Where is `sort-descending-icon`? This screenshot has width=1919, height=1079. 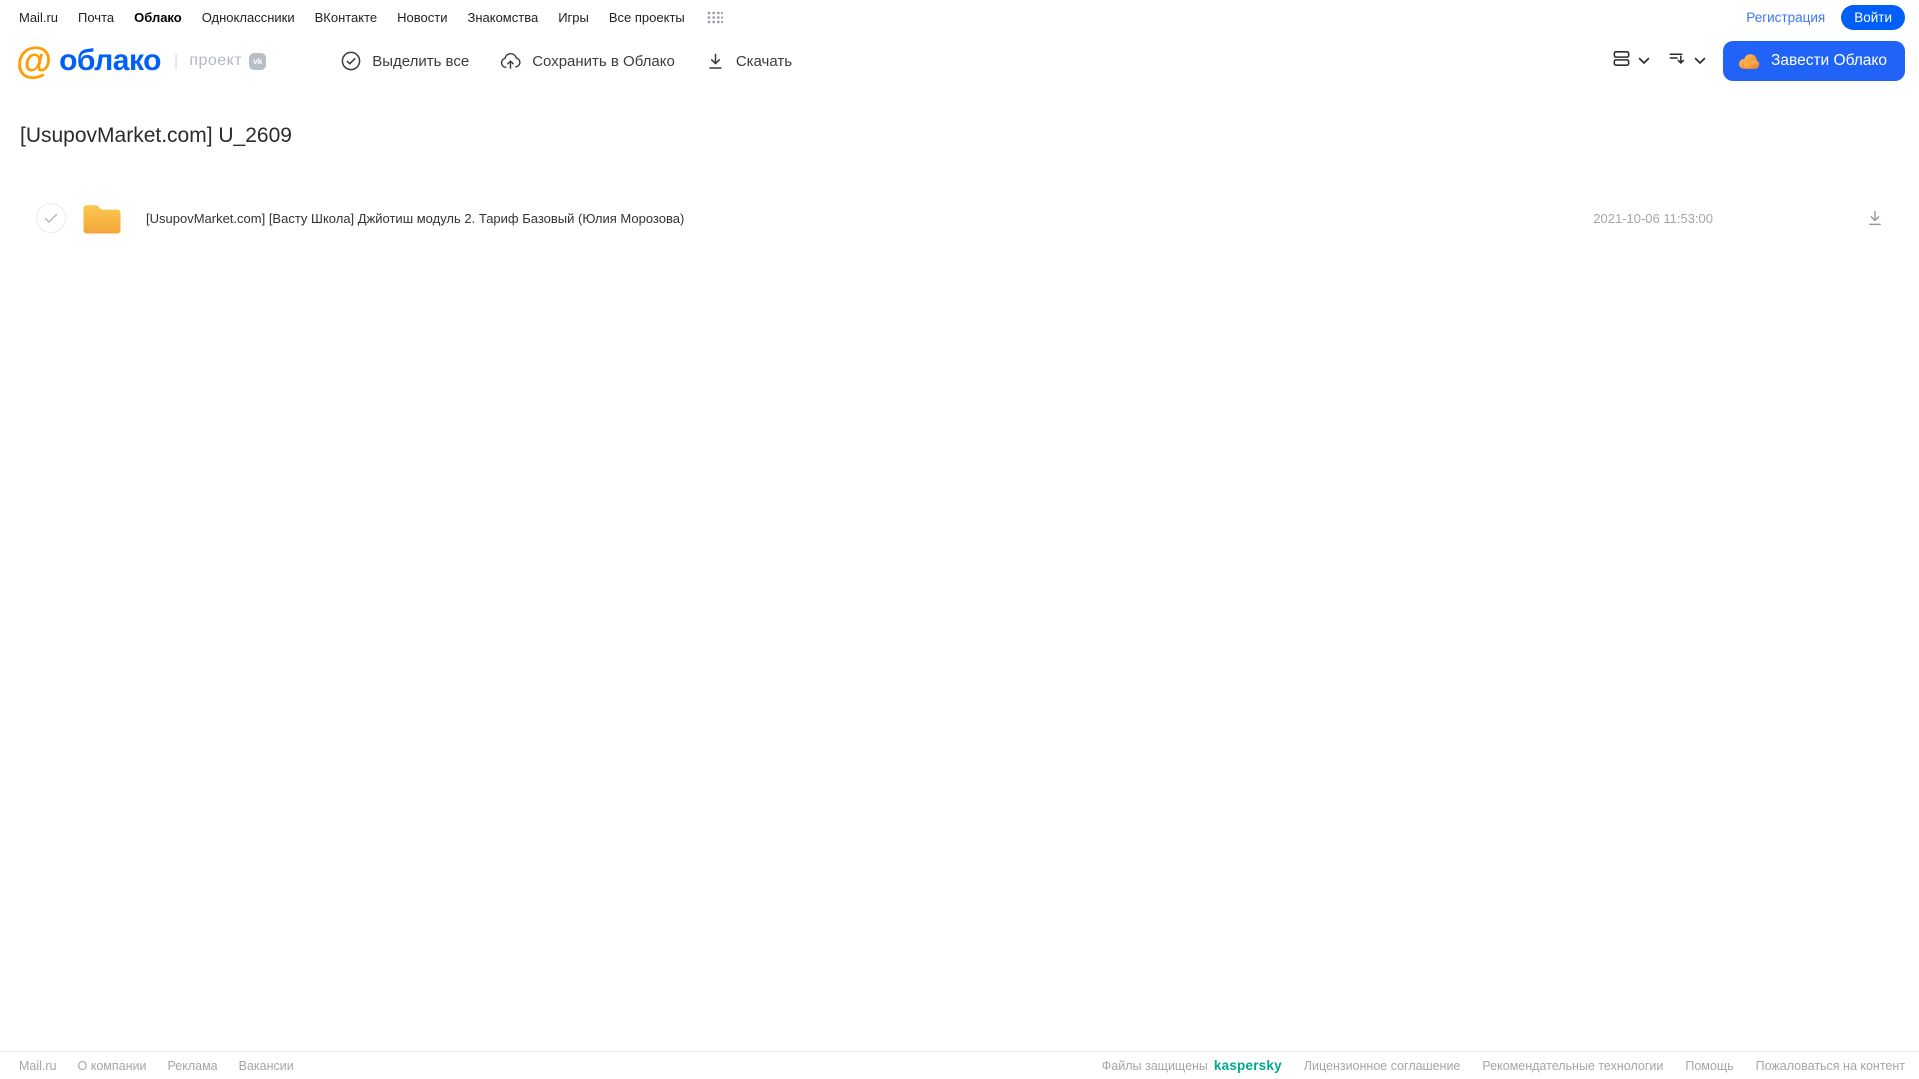 sort-descending-icon is located at coordinates (1677, 61).